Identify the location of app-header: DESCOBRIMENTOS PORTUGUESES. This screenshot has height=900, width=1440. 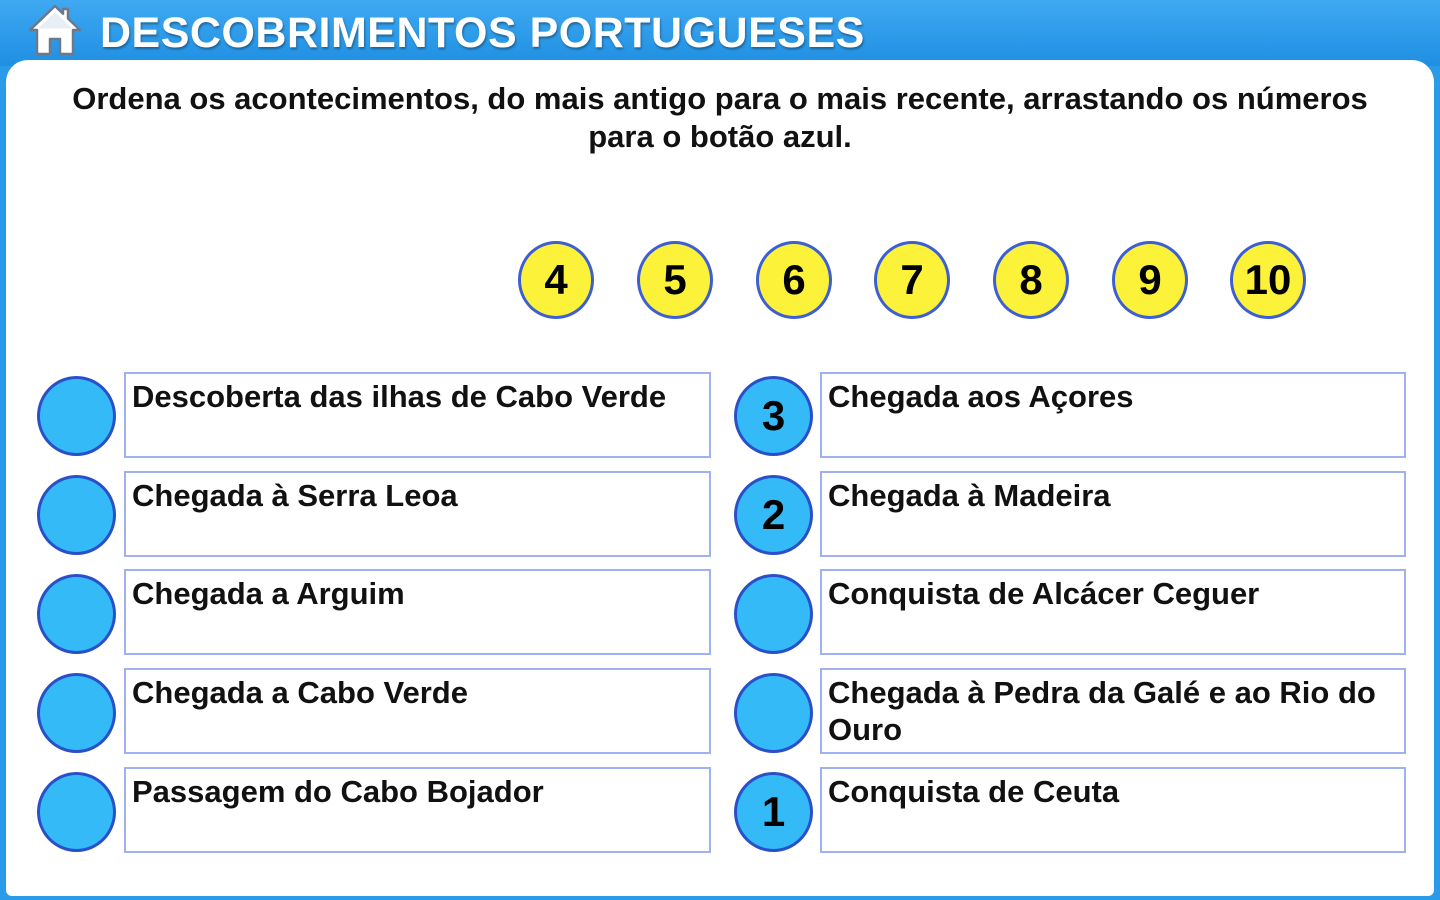
(720, 33).